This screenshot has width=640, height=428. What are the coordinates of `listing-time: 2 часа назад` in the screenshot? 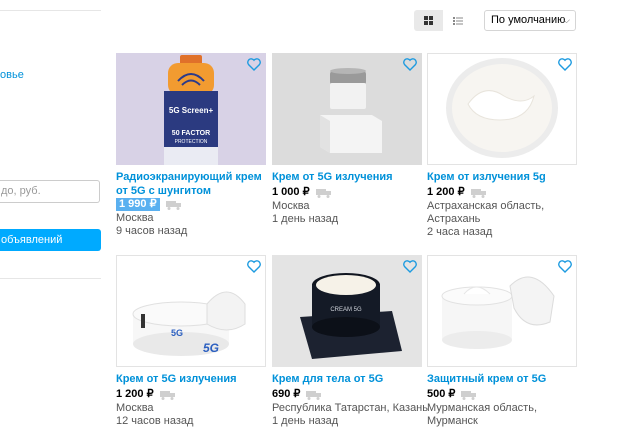 It's located at (460, 232).